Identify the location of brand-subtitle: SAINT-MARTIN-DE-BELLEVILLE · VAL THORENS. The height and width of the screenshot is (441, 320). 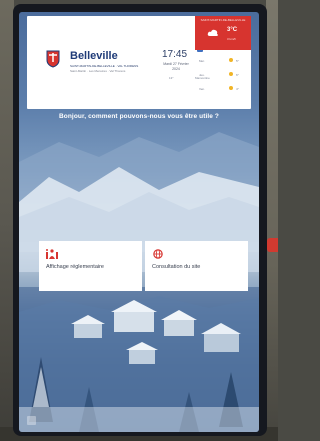
(104, 66).